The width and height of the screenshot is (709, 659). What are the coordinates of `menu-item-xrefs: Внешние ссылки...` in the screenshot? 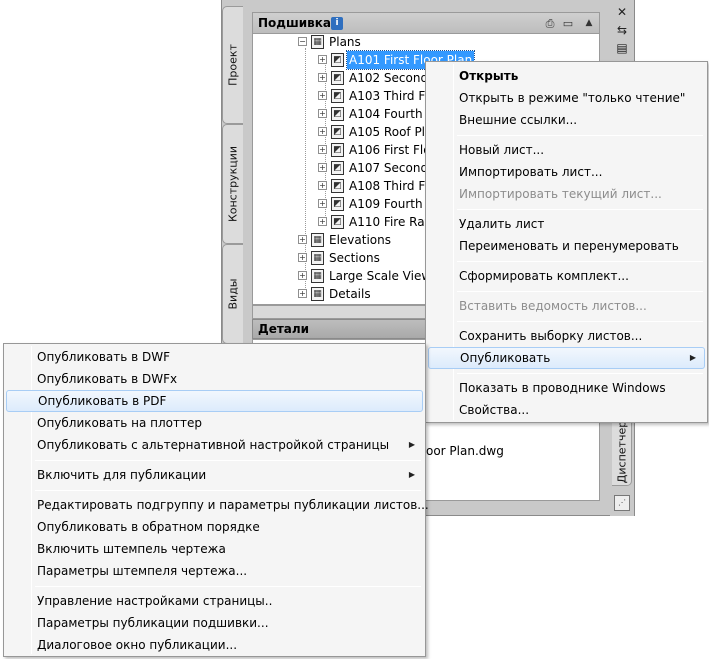 It's located at (566, 120).